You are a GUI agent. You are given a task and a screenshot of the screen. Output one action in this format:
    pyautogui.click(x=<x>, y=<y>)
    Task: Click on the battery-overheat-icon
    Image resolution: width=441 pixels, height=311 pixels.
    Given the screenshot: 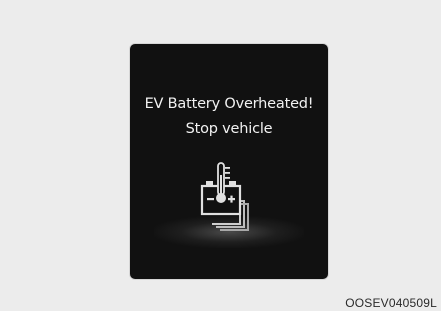 What is the action you would take?
    pyautogui.click(x=229, y=197)
    